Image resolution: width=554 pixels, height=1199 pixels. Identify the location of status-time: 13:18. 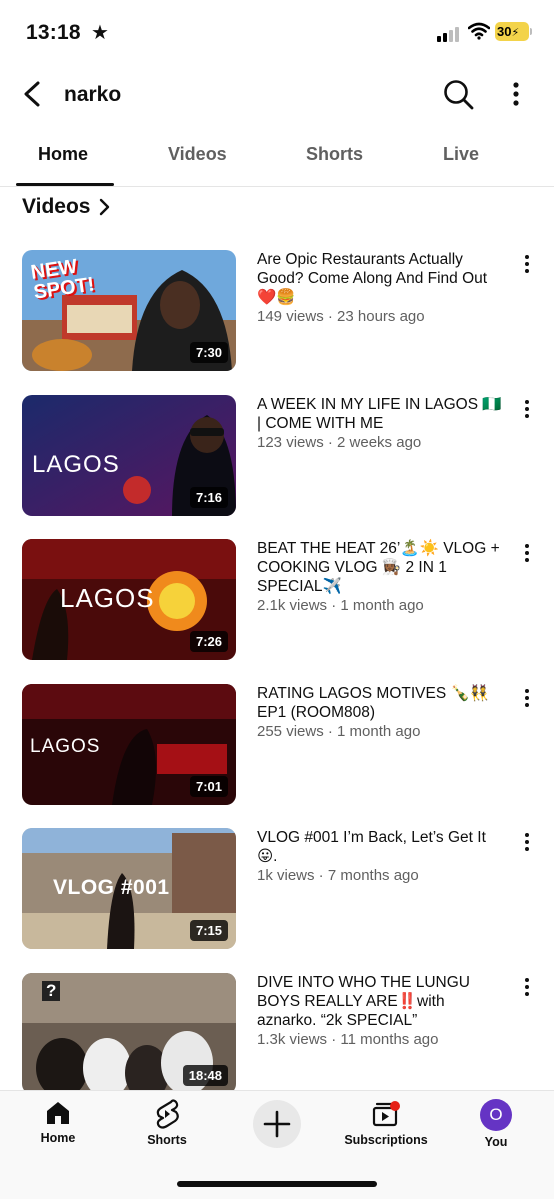
(53, 32).